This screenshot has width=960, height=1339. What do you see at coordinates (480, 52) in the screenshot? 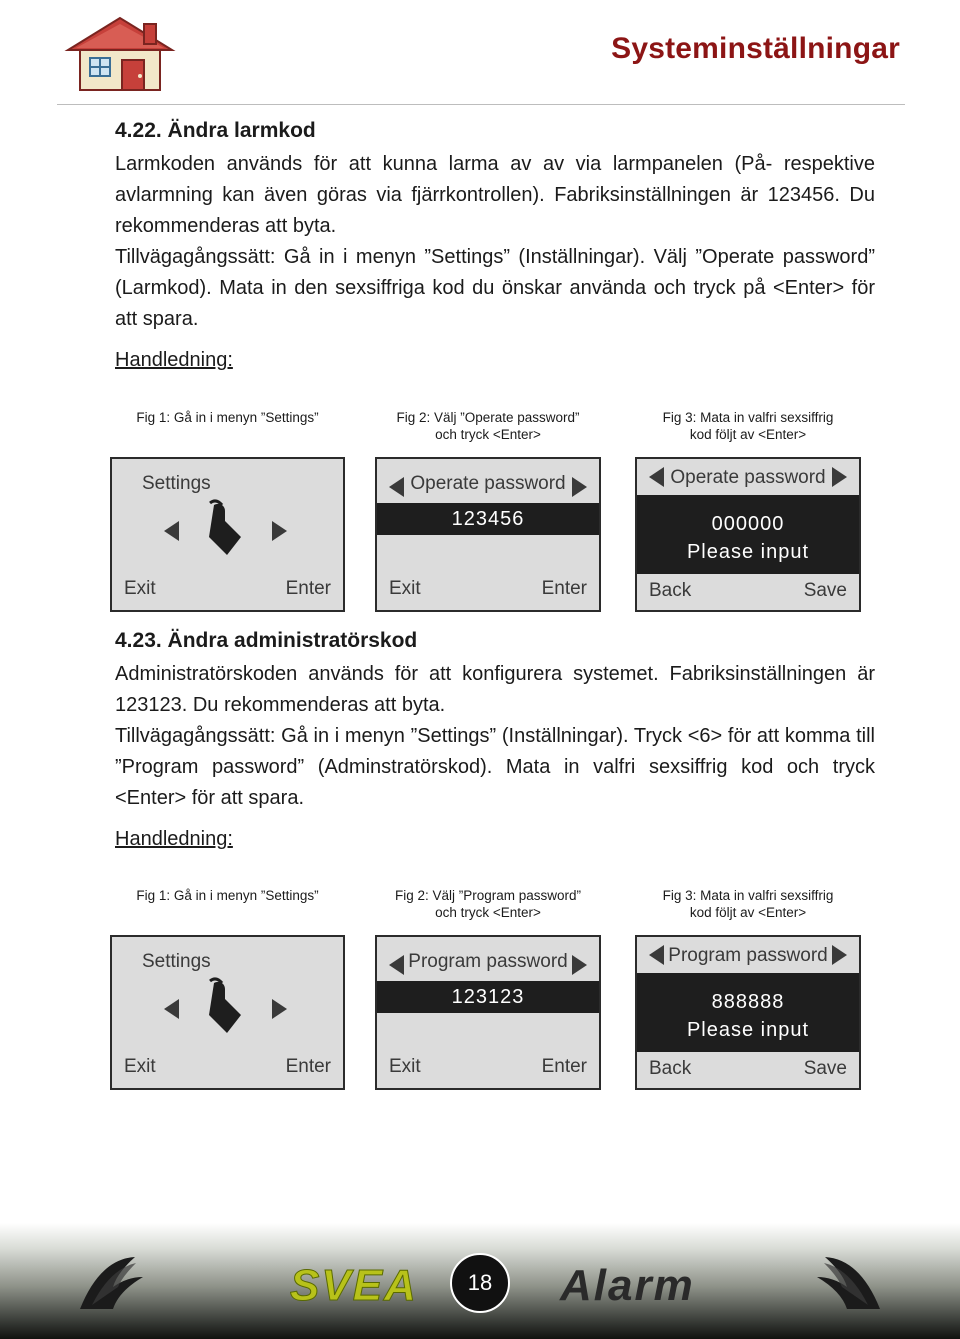
I see `page-header: Systeminställningar` at bounding box center [480, 52].